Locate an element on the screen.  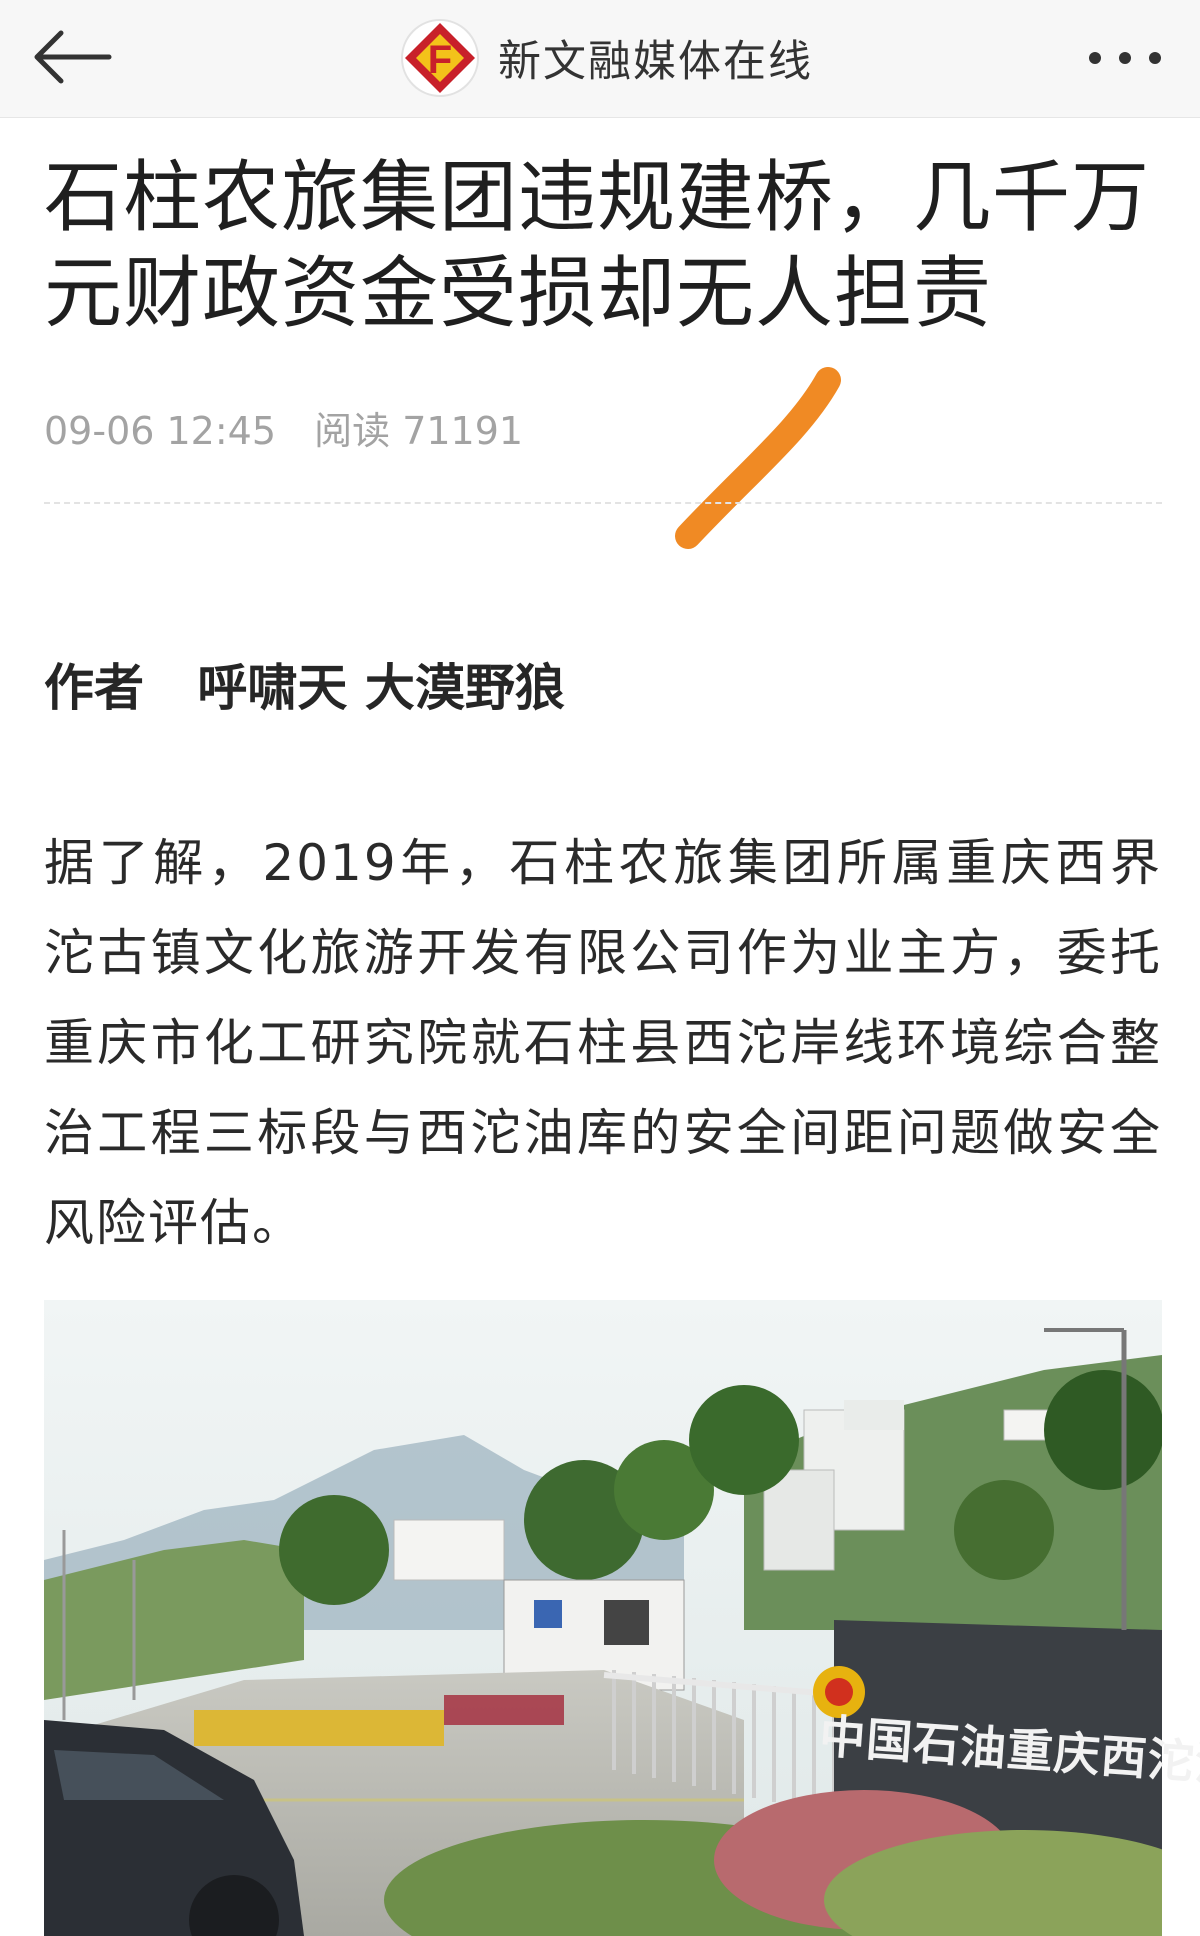
article-title: 石柱农旅集团违规建桥，几千万元财政资金受损却无人担责 is located at coordinates (597, 246).